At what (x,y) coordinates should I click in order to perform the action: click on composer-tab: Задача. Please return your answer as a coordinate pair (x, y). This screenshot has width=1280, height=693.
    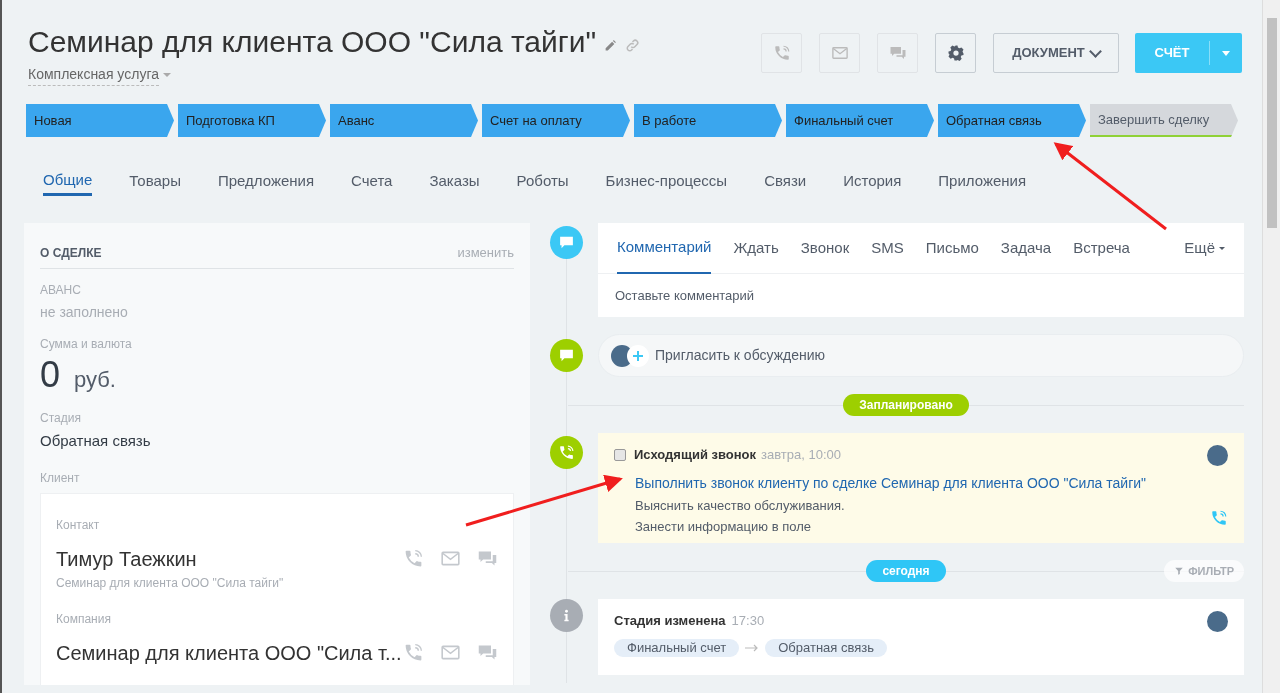
    Looking at the image, I should click on (1026, 248).